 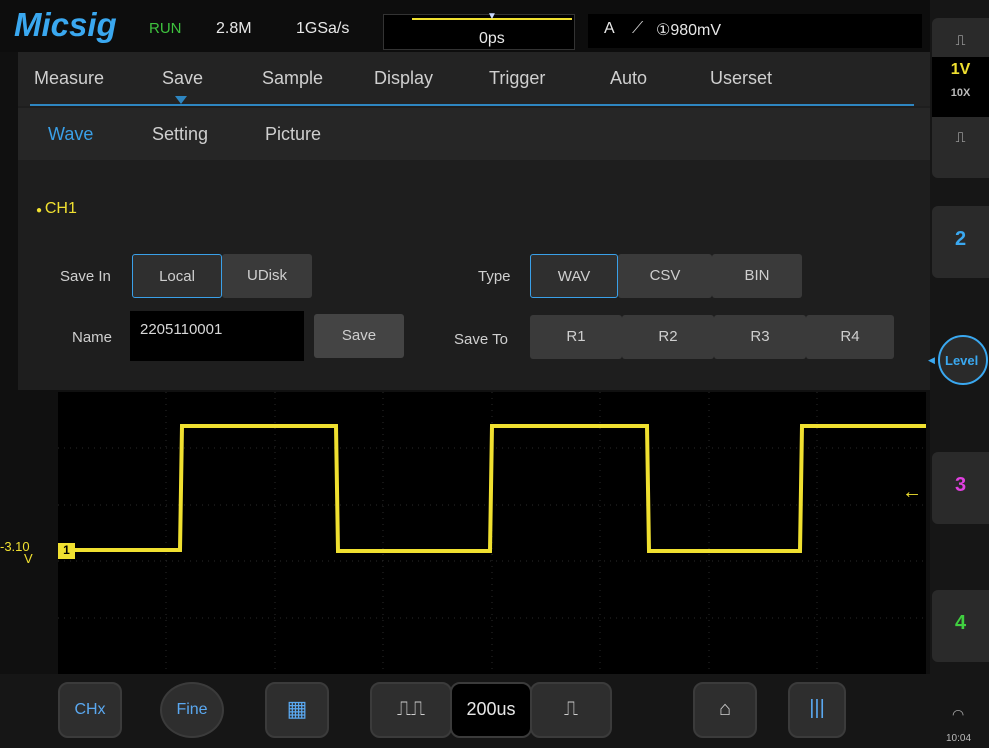 What do you see at coordinates (958, 714) in the screenshot?
I see `wifi-icon: ◠` at bounding box center [958, 714].